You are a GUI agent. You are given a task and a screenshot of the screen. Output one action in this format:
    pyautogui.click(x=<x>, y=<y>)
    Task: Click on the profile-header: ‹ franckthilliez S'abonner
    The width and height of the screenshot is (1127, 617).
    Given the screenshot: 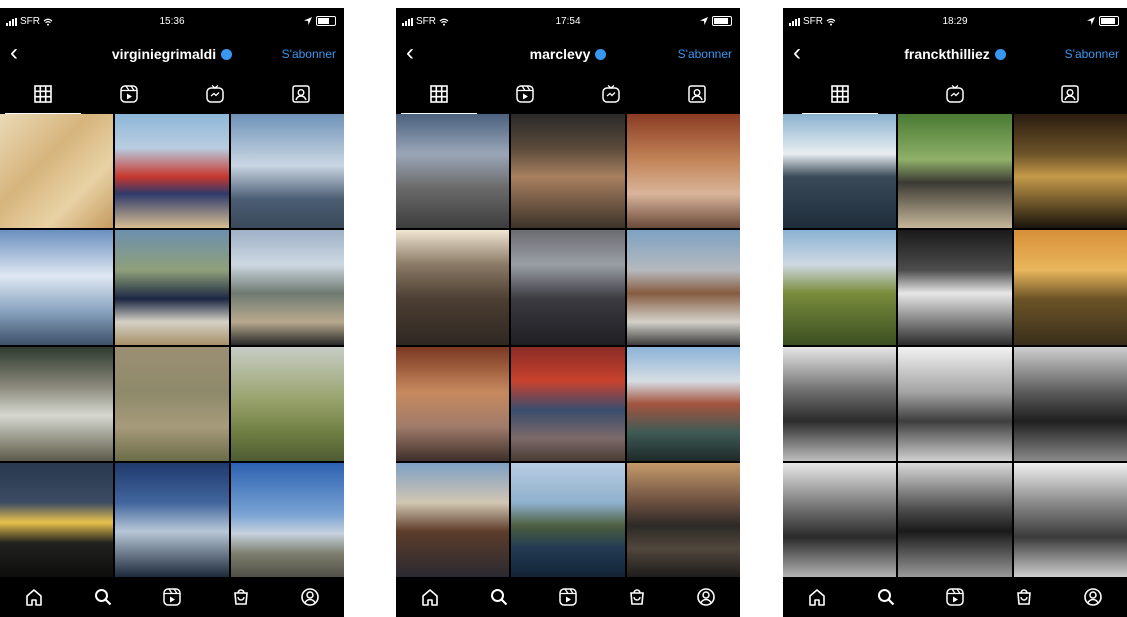 What is the action you would take?
    pyautogui.click(x=955, y=53)
    